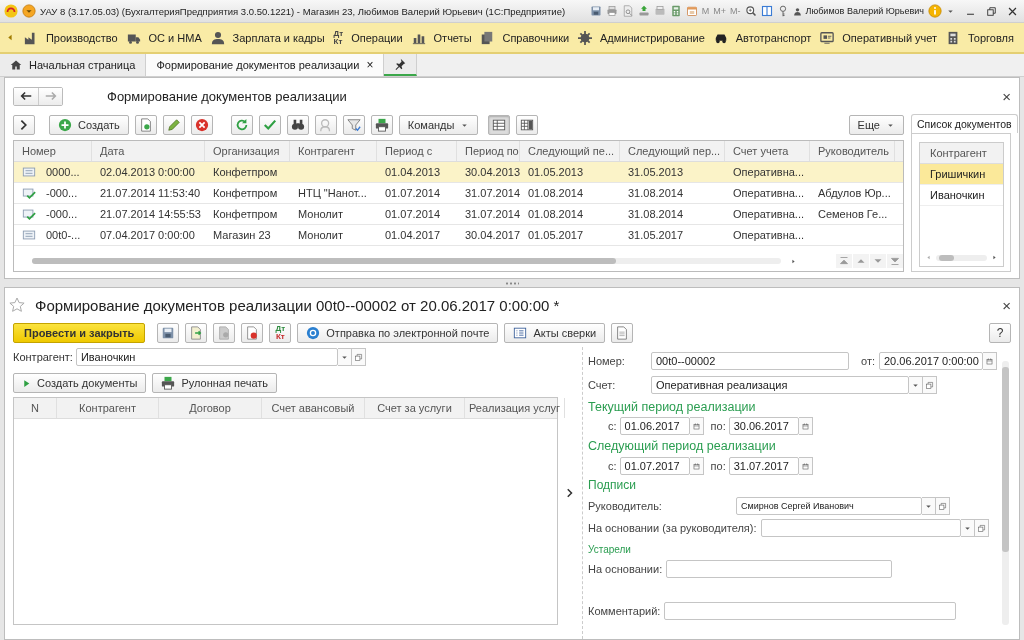 This screenshot has height=640, width=1024. Describe the element at coordinates (499, 125) in the screenshot. I see `list-view-button` at that location.